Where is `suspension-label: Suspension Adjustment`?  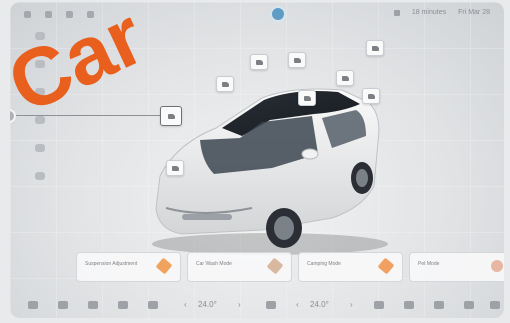 suspension-label: Suspension Adjustment is located at coordinates (111, 264).